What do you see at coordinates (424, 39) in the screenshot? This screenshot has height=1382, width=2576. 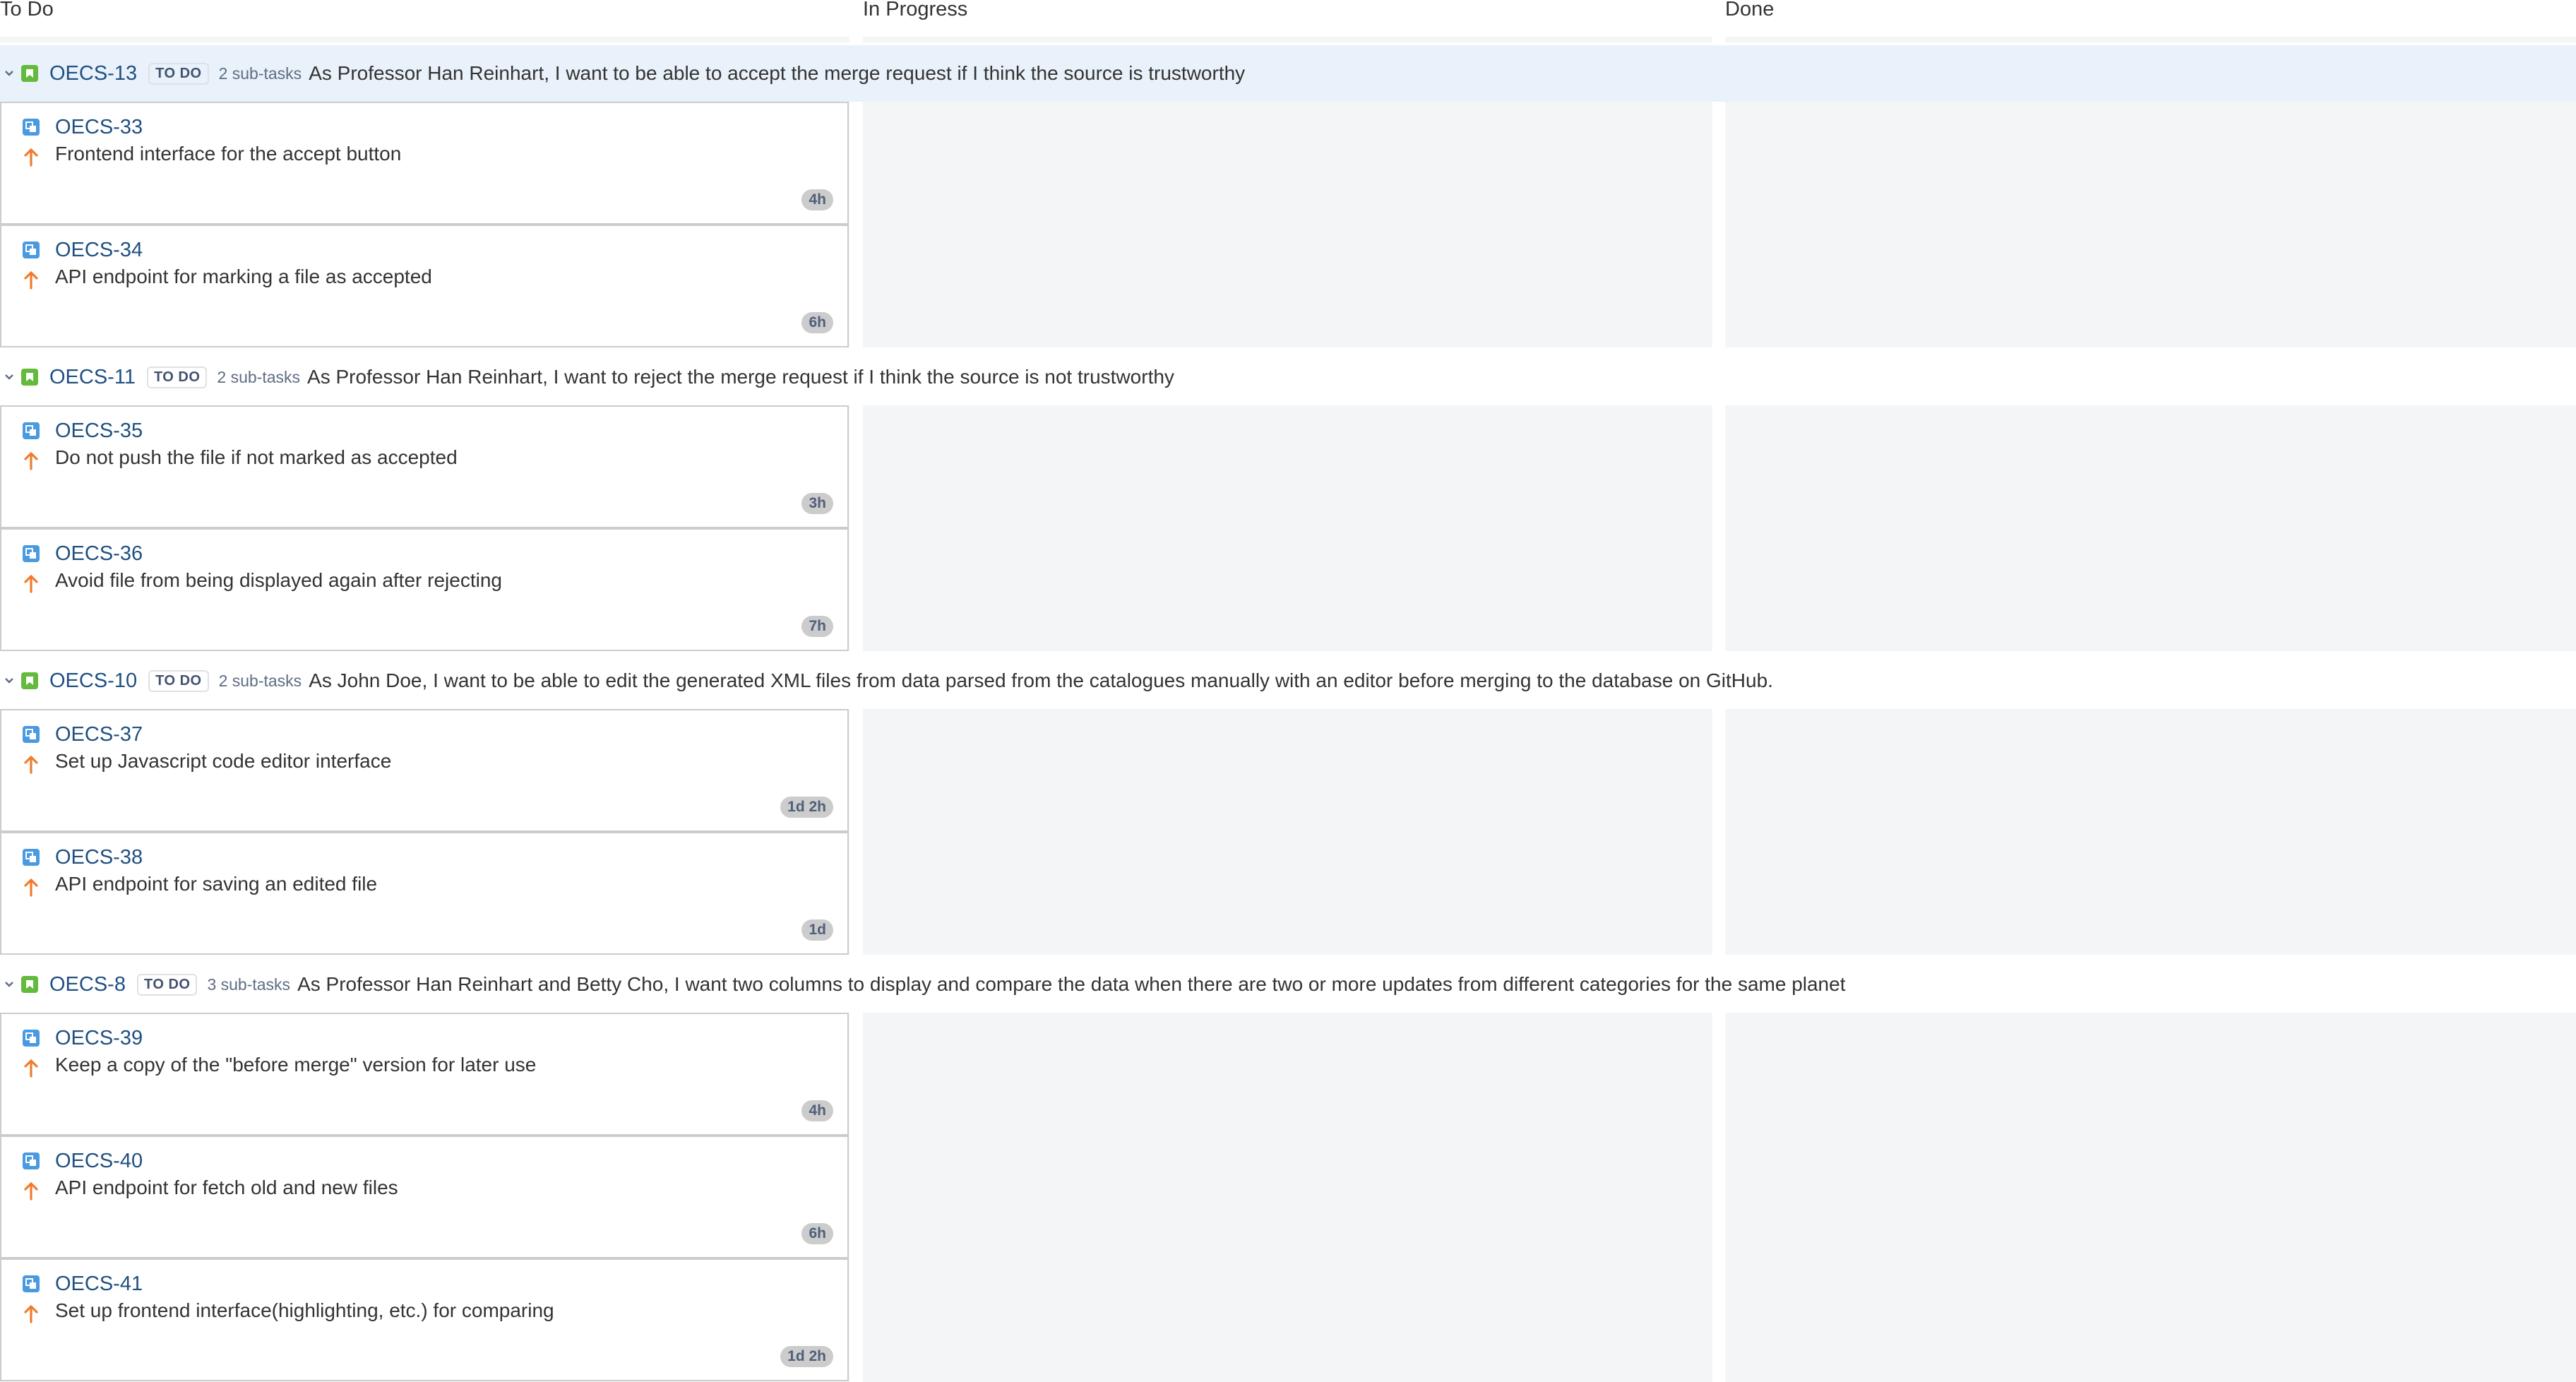 I see `column-strip-todo` at bounding box center [424, 39].